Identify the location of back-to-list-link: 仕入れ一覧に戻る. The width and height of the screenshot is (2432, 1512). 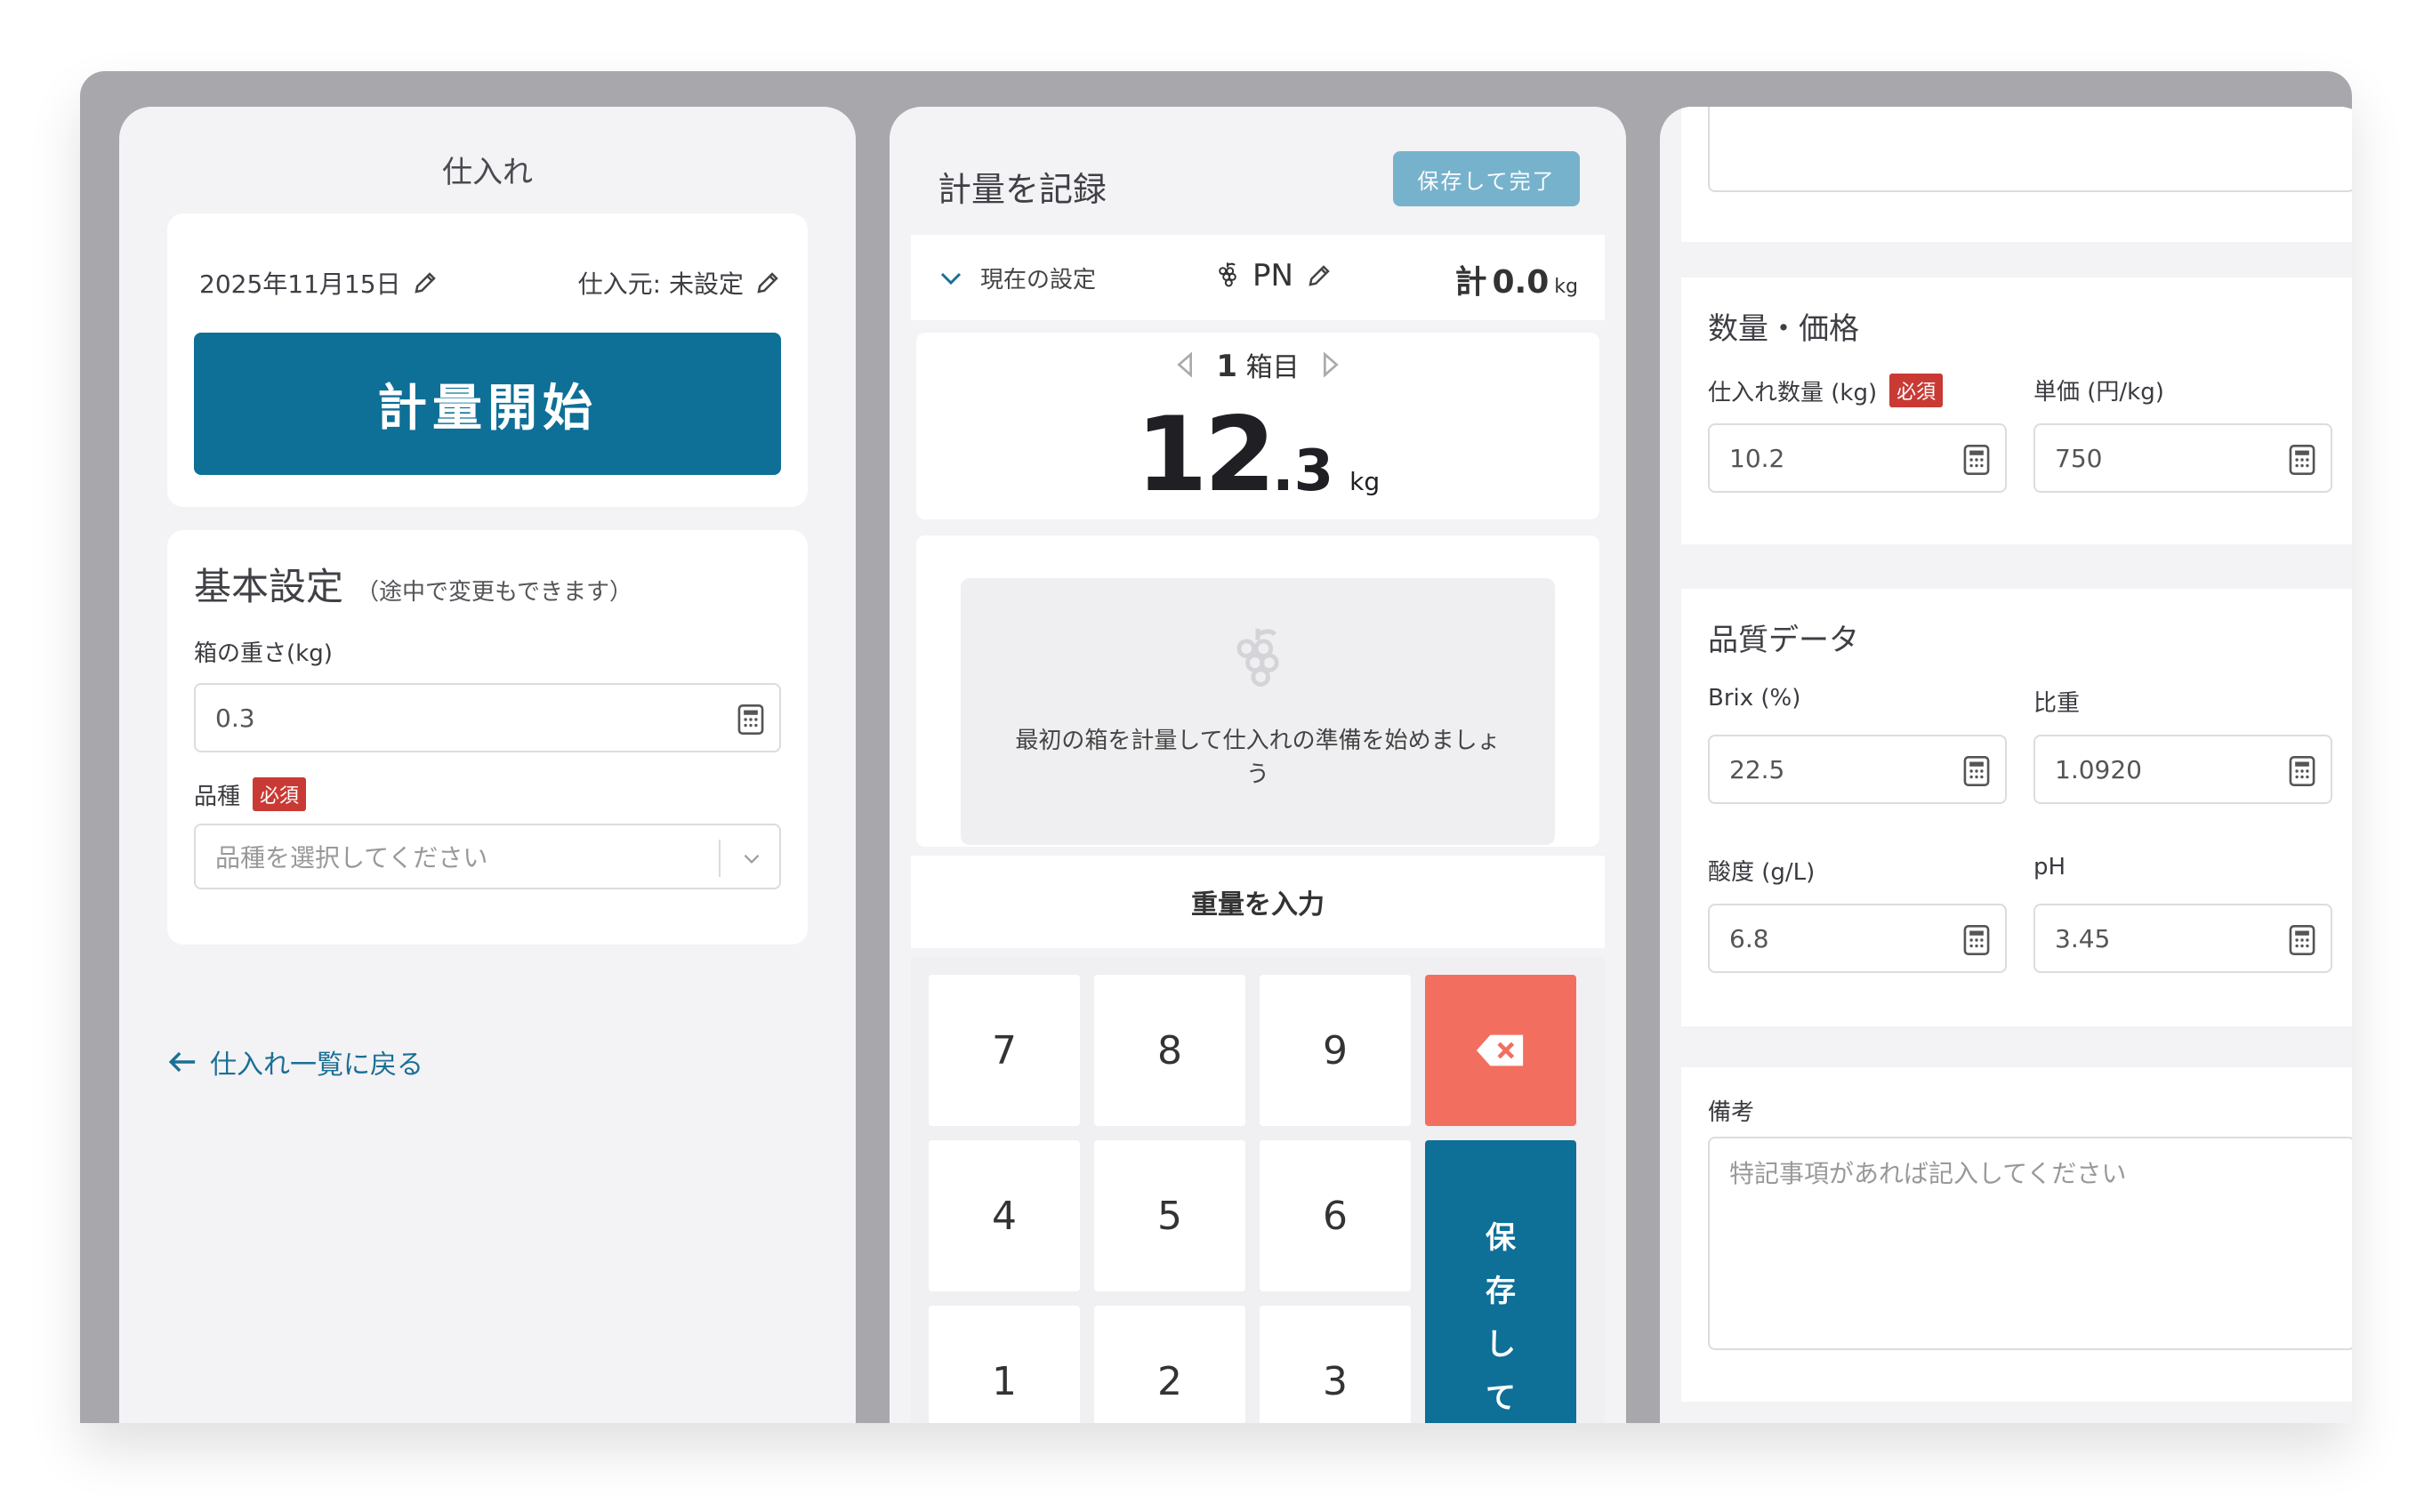
(295, 1062).